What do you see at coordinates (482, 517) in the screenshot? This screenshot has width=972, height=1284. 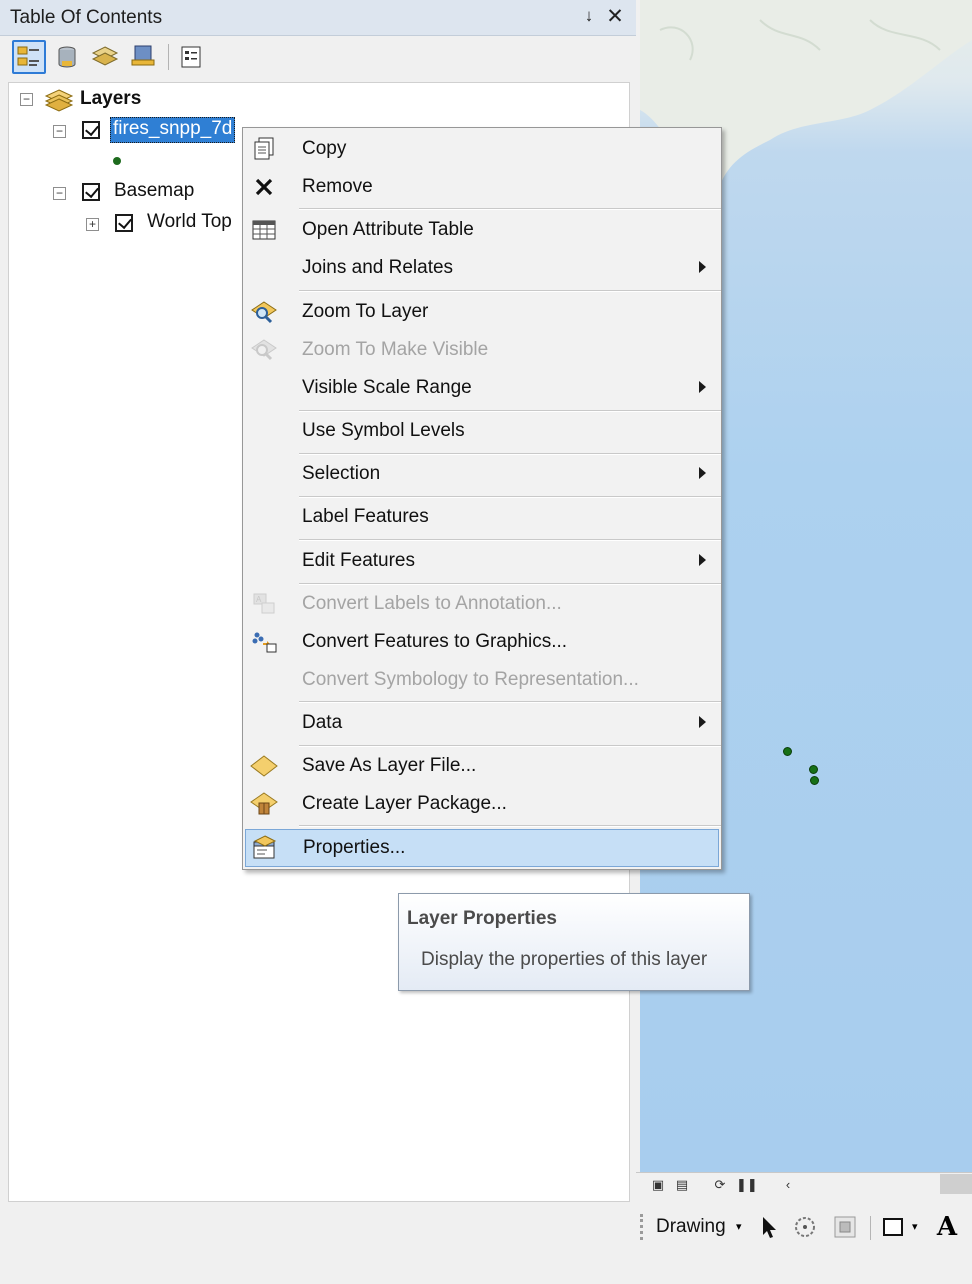 I see `menu-item-label-features: Label Features` at bounding box center [482, 517].